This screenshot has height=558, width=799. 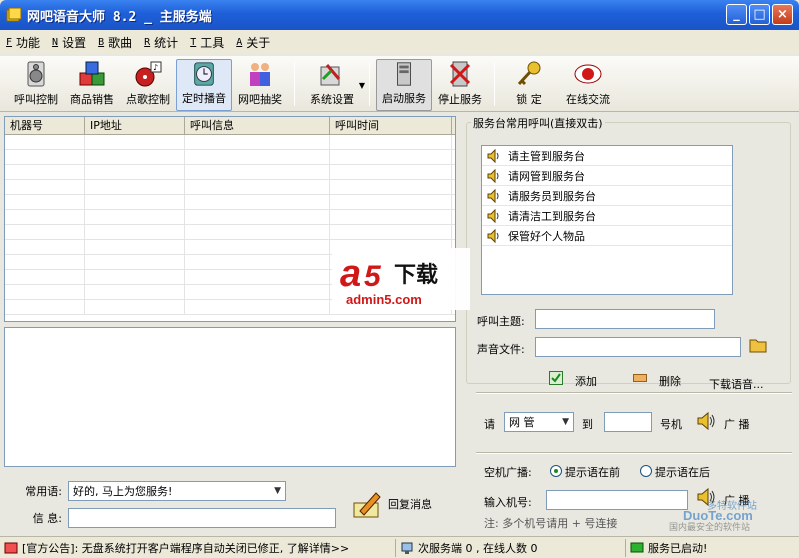 I want to click on staff-select: 网 管 ▼, so click(x=539, y=422).